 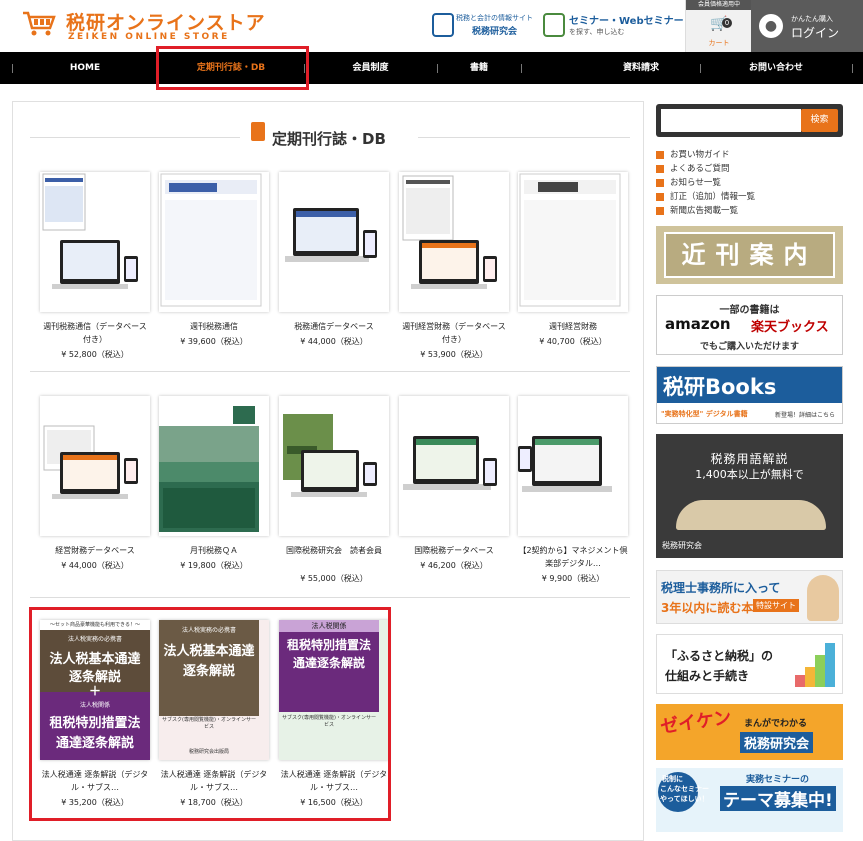 What do you see at coordinates (95, 333) in the screenshot?
I see `product-name: 週刊税務通信（データベース付き）` at bounding box center [95, 333].